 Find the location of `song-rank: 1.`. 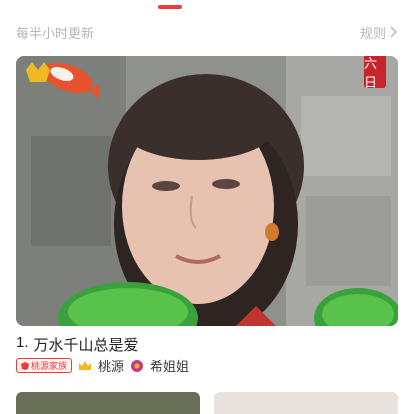

song-rank: 1. is located at coordinates (22, 342).